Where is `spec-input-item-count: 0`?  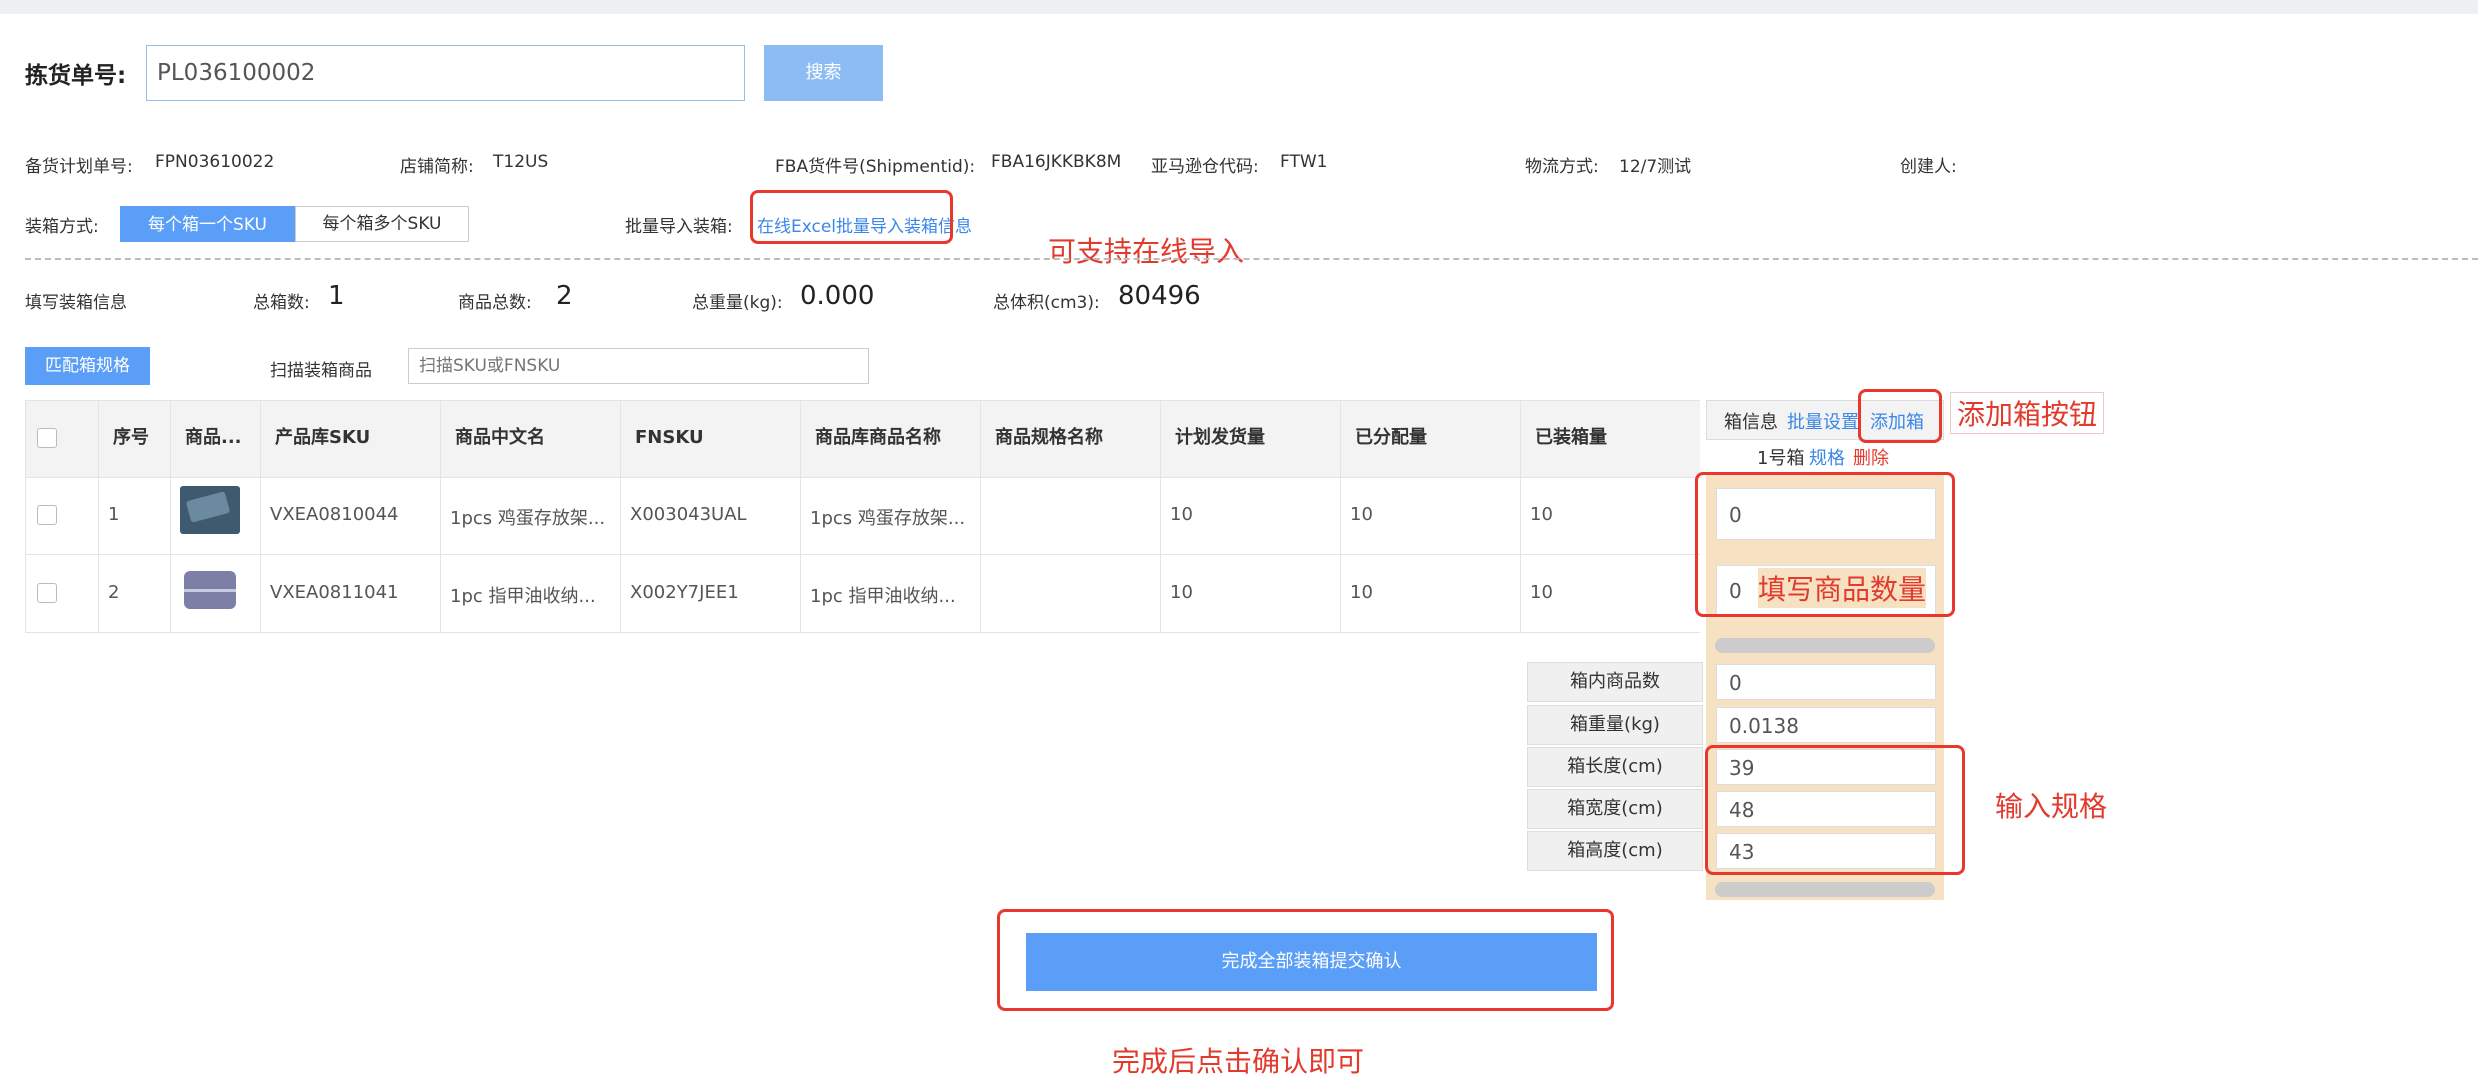 spec-input-item-count: 0 is located at coordinates (1826, 682).